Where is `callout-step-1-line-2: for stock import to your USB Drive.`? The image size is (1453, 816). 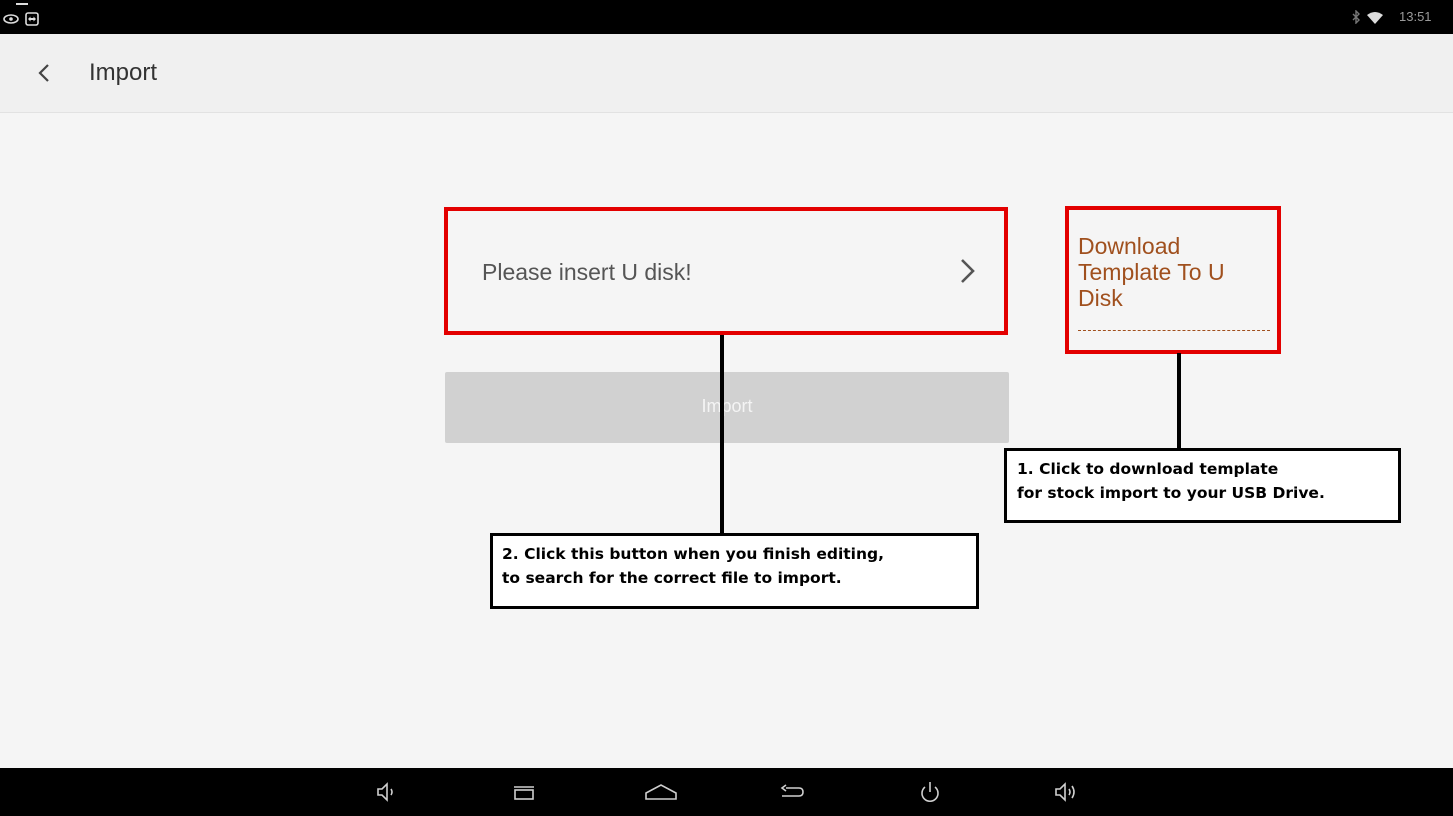
callout-step-1-line-2: for stock import to your USB Drive. is located at coordinates (1171, 493).